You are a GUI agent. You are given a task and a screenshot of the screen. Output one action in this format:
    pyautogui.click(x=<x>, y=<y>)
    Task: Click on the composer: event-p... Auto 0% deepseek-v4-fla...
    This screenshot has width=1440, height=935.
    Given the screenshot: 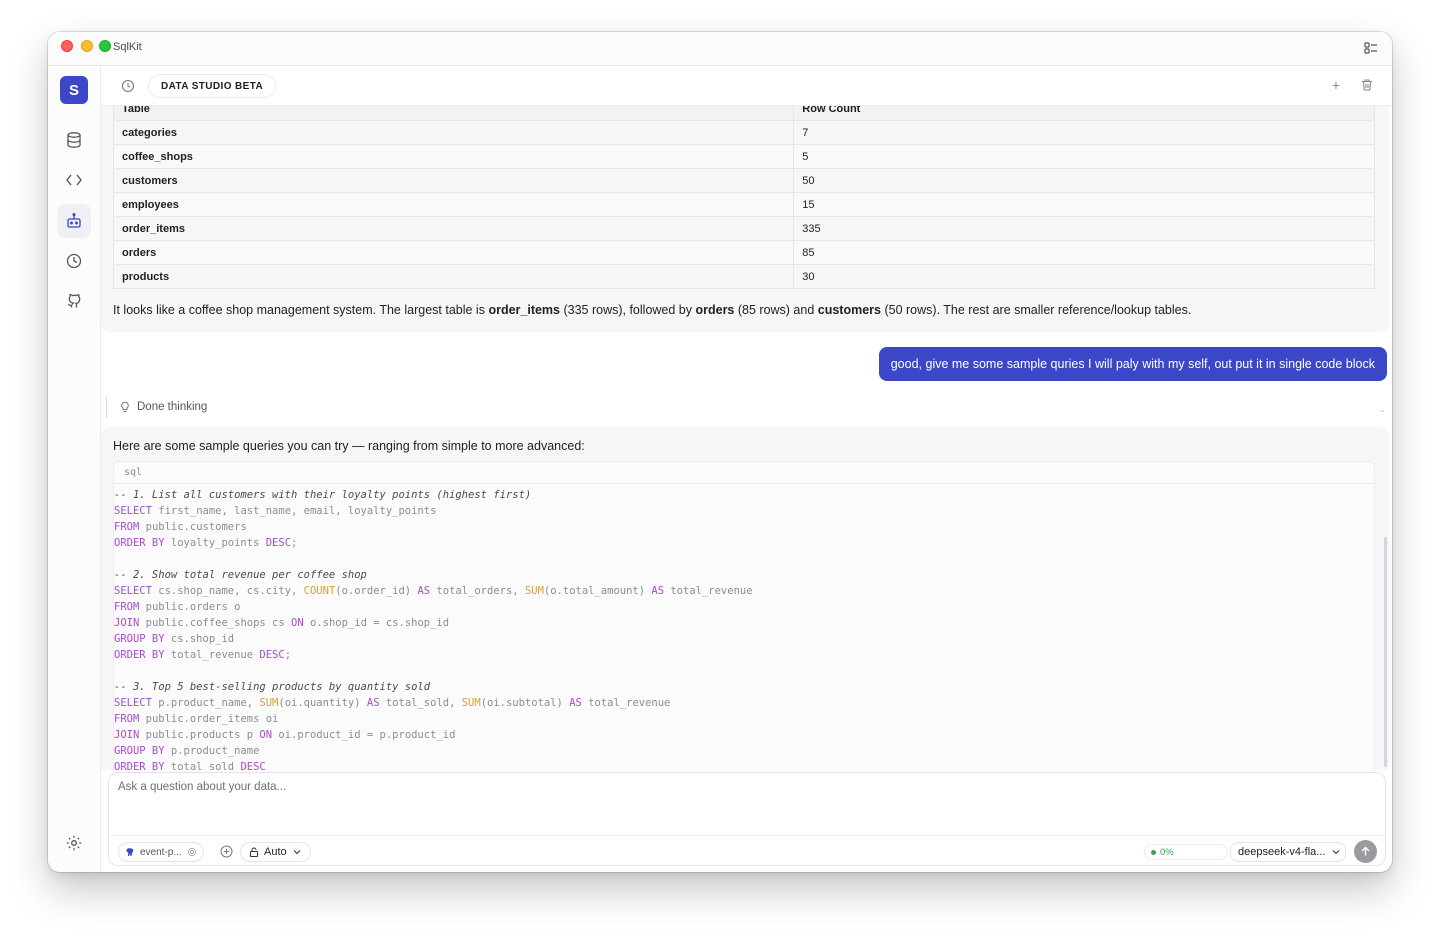 What is the action you would take?
    pyautogui.click(x=747, y=819)
    